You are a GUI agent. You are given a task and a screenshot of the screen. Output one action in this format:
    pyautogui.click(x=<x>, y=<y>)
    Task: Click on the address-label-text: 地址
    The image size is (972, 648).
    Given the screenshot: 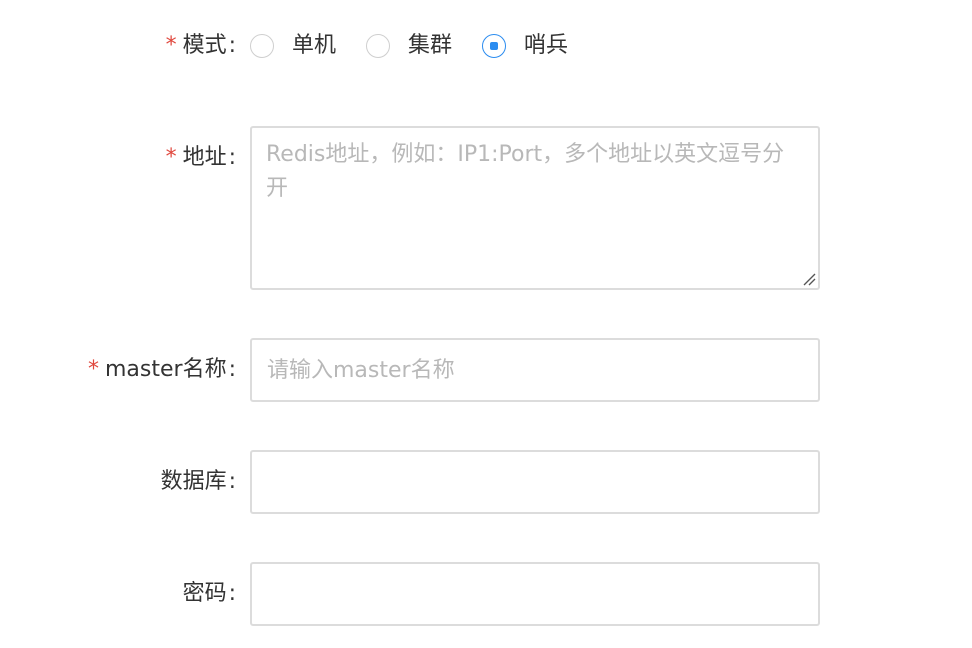 What is the action you would take?
    pyautogui.click(x=204, y=157)
    